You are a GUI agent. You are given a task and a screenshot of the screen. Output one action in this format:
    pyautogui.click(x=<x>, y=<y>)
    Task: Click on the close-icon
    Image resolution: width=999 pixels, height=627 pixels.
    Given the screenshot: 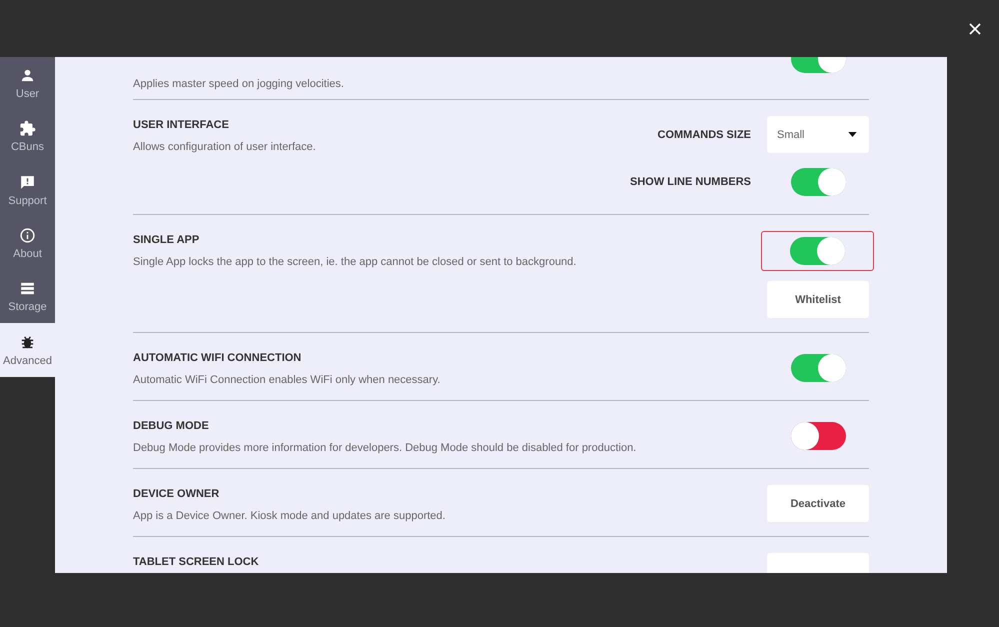 What is the action you would take?
    pyautogui.click(x=975, y=28)
    